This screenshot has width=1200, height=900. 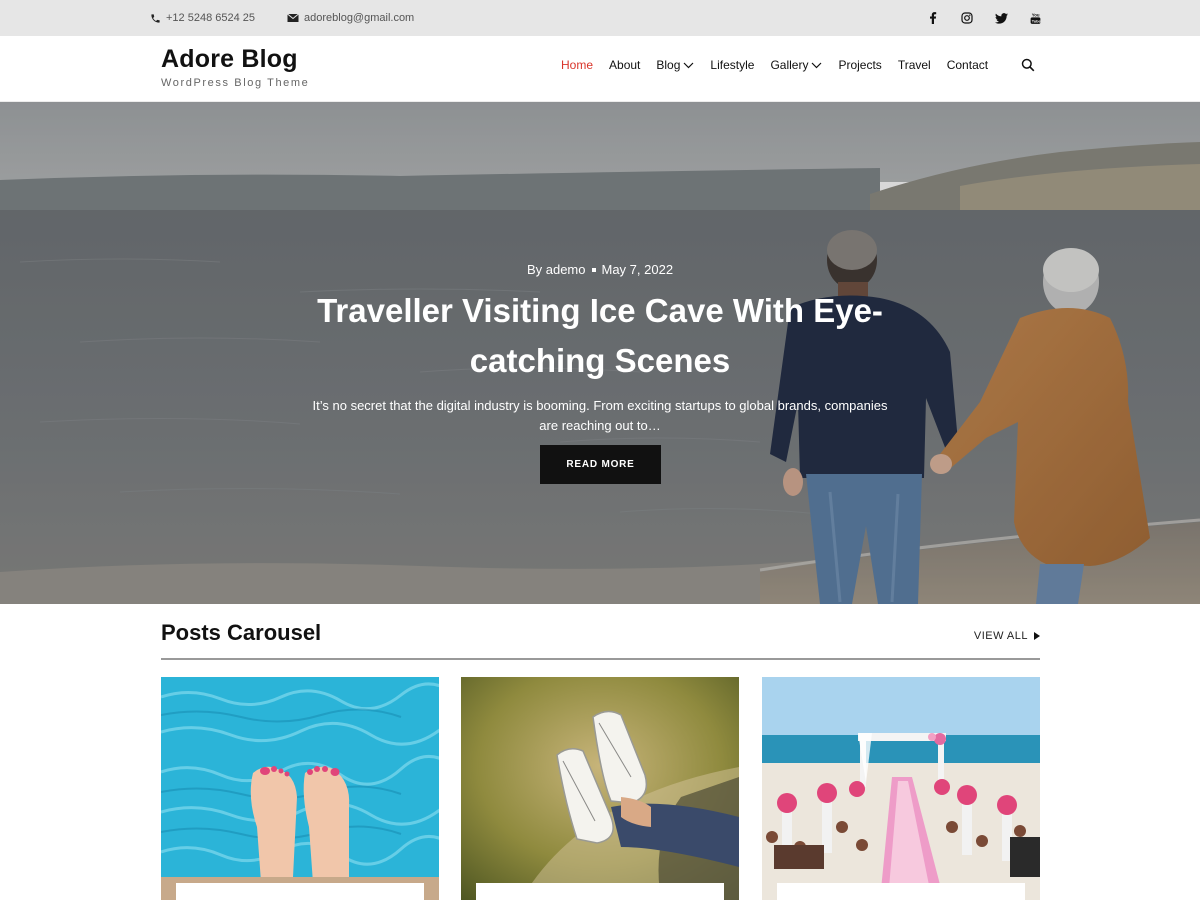 I want to click on youtube-icon: You Tube, so click(x=1035, y=18).